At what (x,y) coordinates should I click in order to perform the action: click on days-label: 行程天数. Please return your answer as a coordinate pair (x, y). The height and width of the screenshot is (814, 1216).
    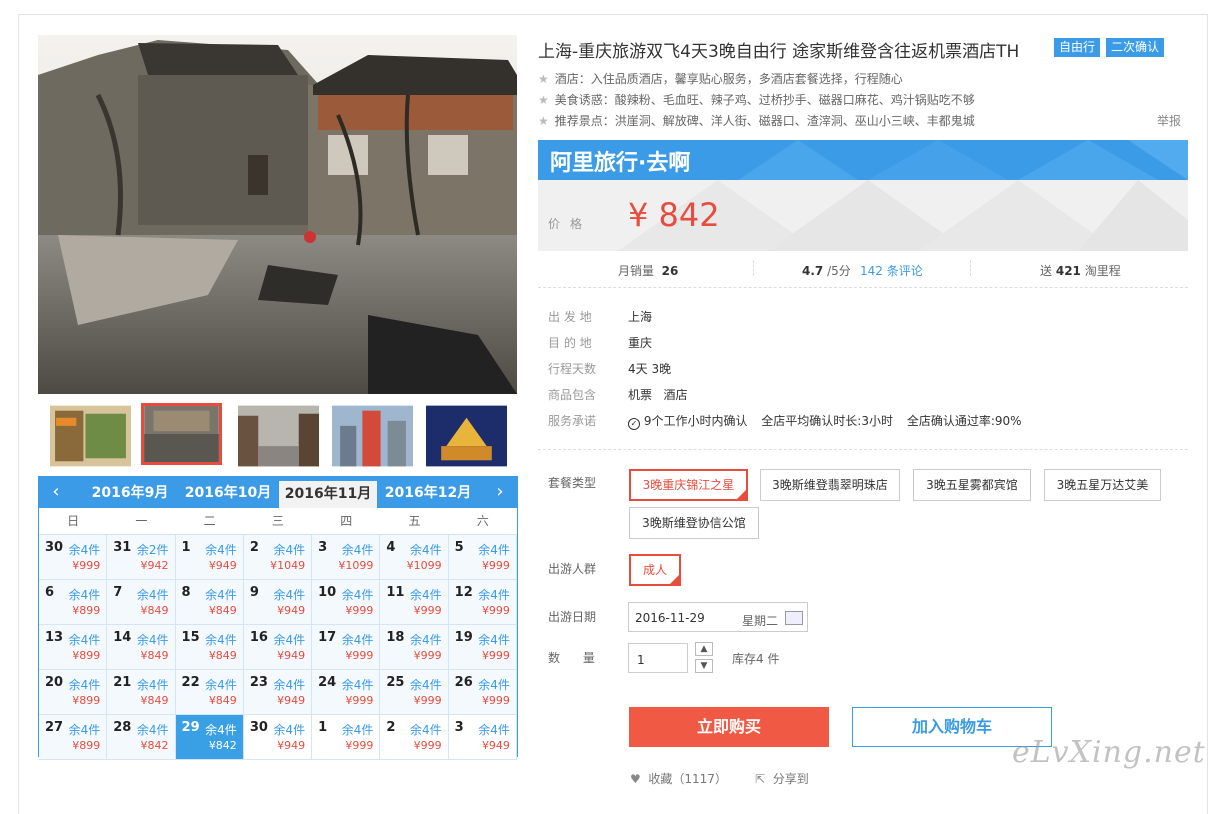
    Looking at the image, I should click on (572, 369).